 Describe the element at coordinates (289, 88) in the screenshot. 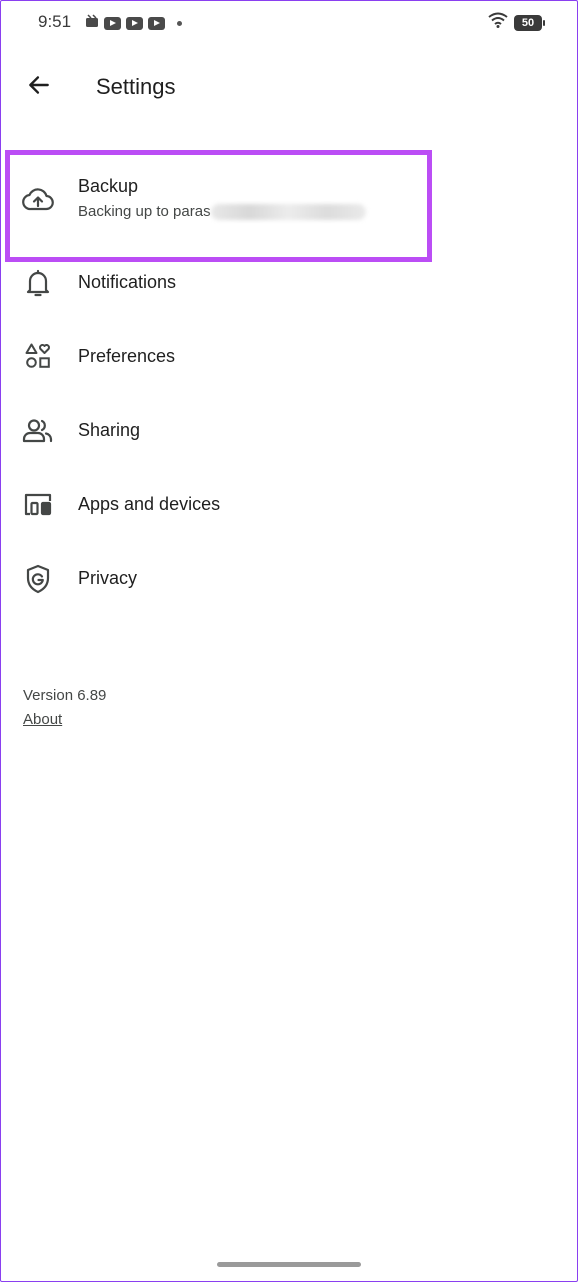

I see `app-bar: Settings` at that location.